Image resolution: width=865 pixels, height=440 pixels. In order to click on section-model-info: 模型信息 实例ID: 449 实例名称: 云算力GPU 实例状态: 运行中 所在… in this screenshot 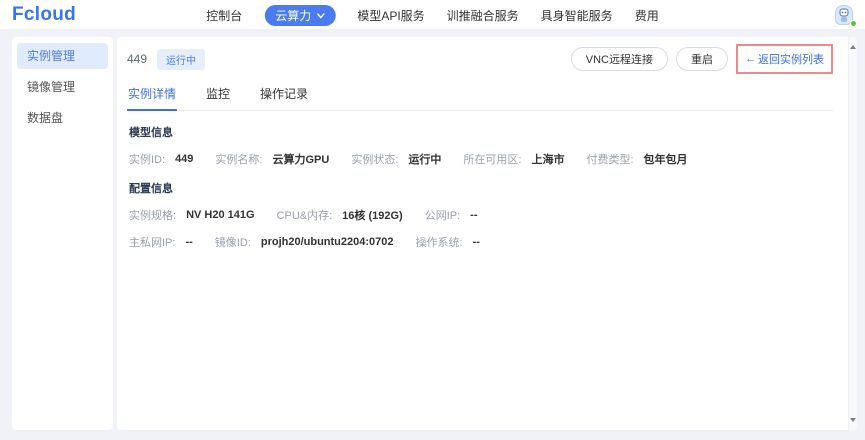, I will do `click(480, 145)`.